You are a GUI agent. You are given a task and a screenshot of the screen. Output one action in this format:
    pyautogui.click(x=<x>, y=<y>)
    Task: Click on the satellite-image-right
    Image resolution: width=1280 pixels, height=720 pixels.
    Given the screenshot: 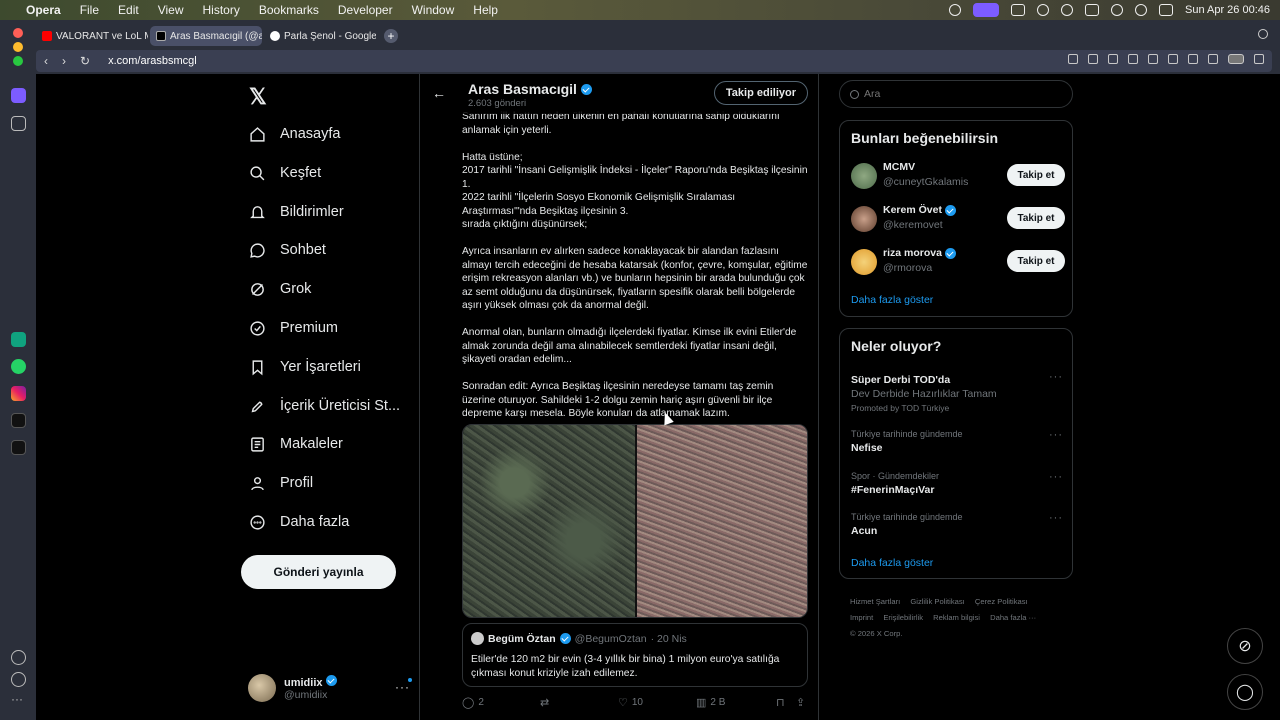 What is the action you would take?
    pyautogui.click(x=721, y=521)
    